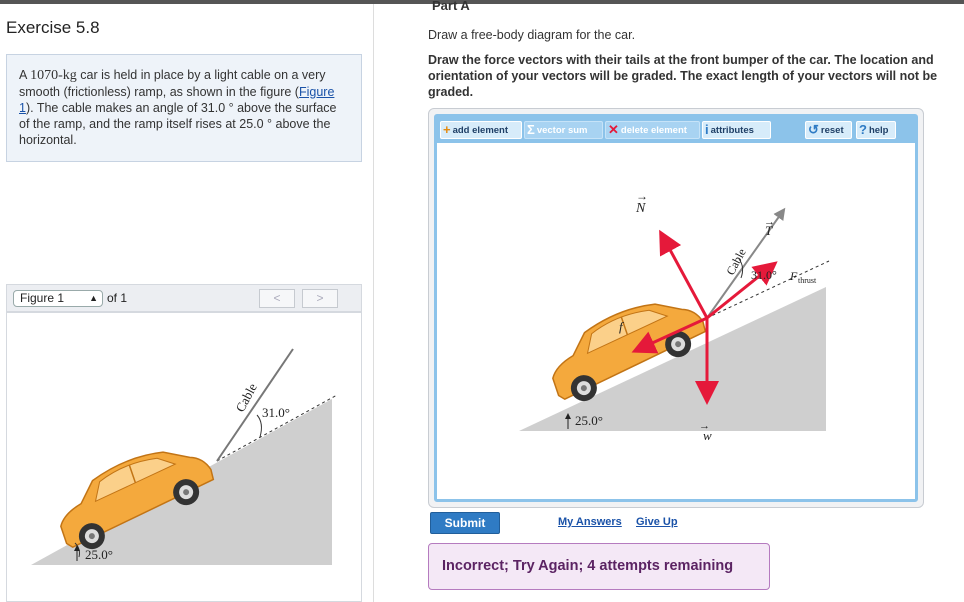 This screenshot has height=602, width=964. I want to click on figure-select: Figure 1 ▲, so click(58, 298).